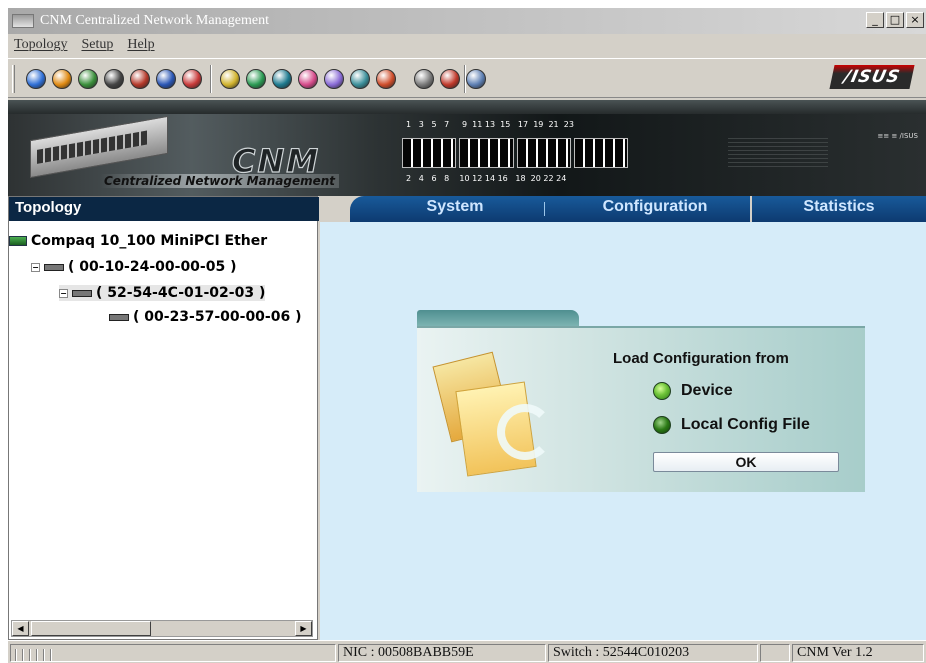  What do you see at coordinates (525, 432) in the screenshot?
I see `load-arrow-icon` at bounding box center [525, 432].